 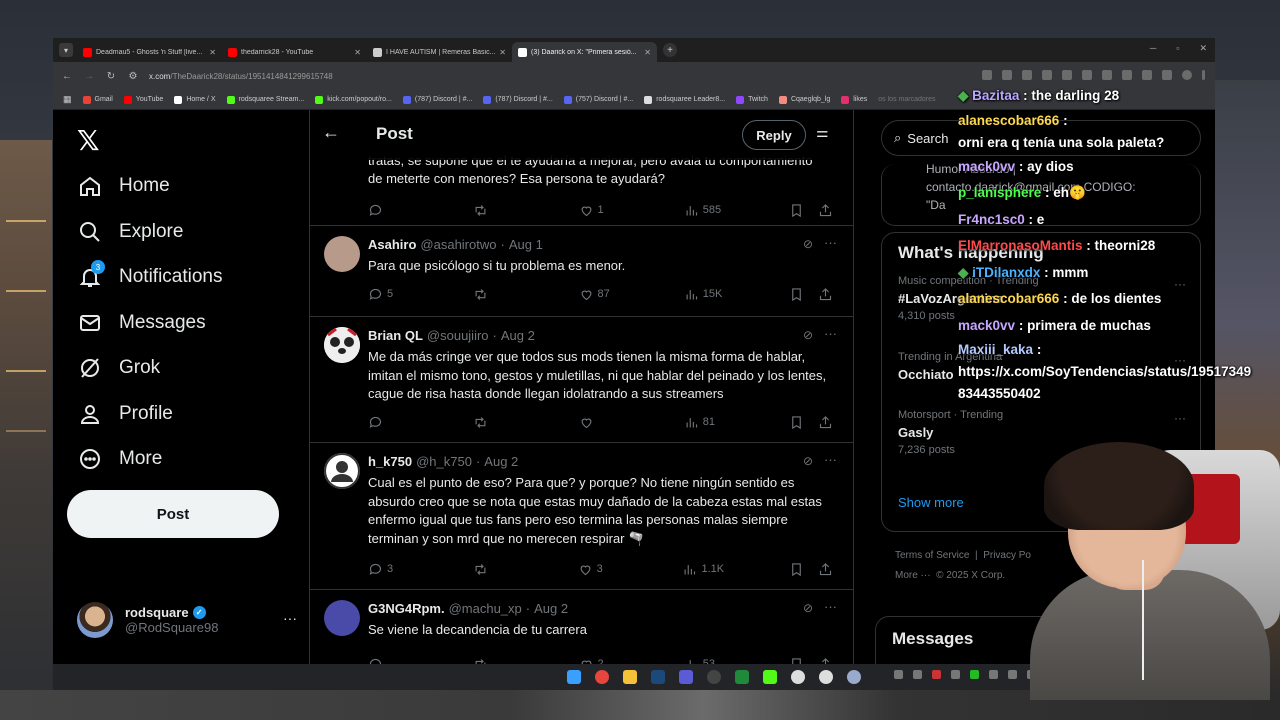 I want to click on site-info-icon: ⚙, so click(x=133, y=76).